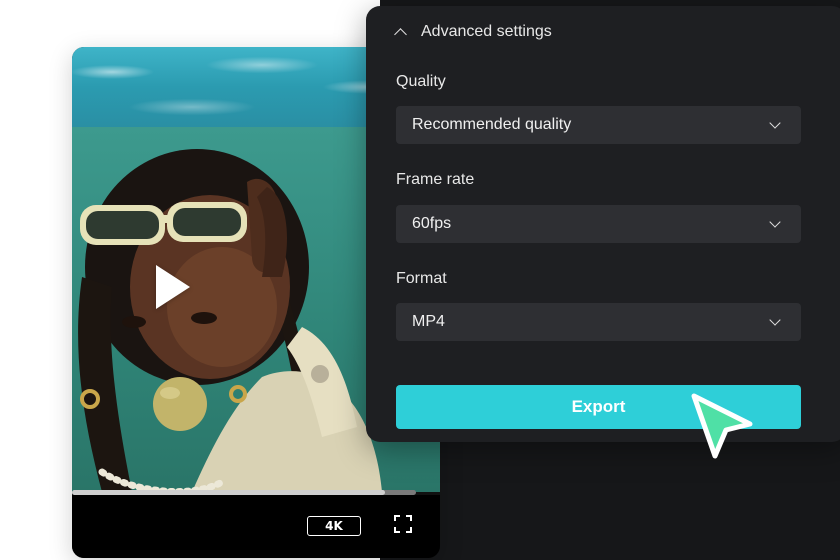 The image size is (840, 560). I want to click on advanced-settings-toggle: Advanced settings, so click(473, 32).